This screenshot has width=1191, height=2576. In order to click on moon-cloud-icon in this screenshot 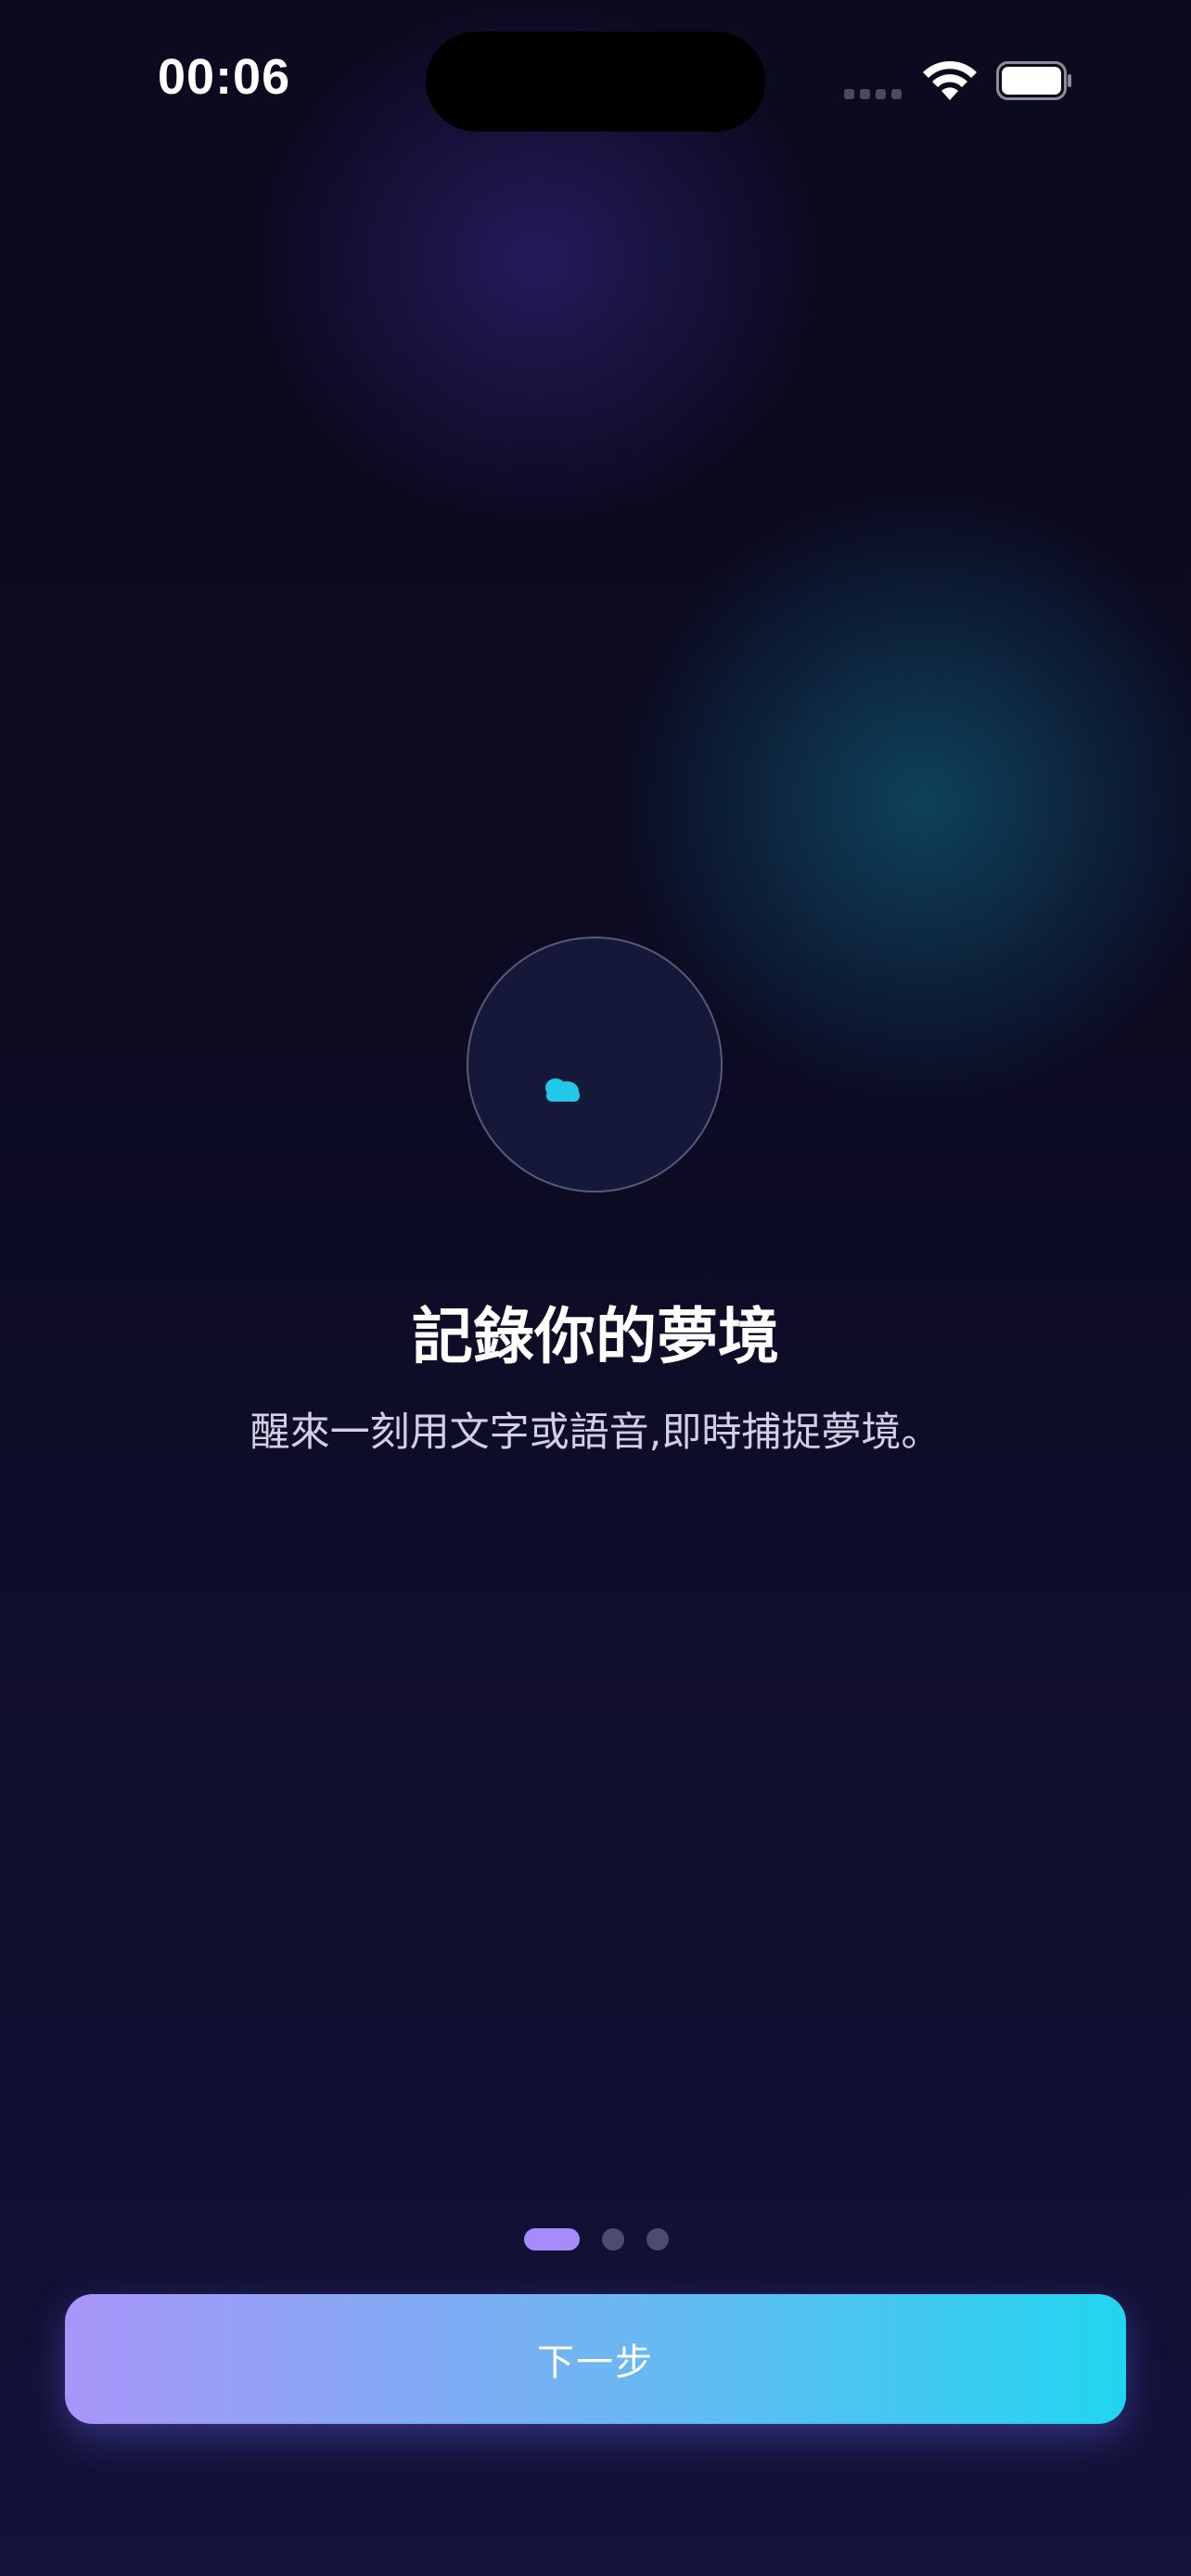, I will do `click(589, 1065)`.